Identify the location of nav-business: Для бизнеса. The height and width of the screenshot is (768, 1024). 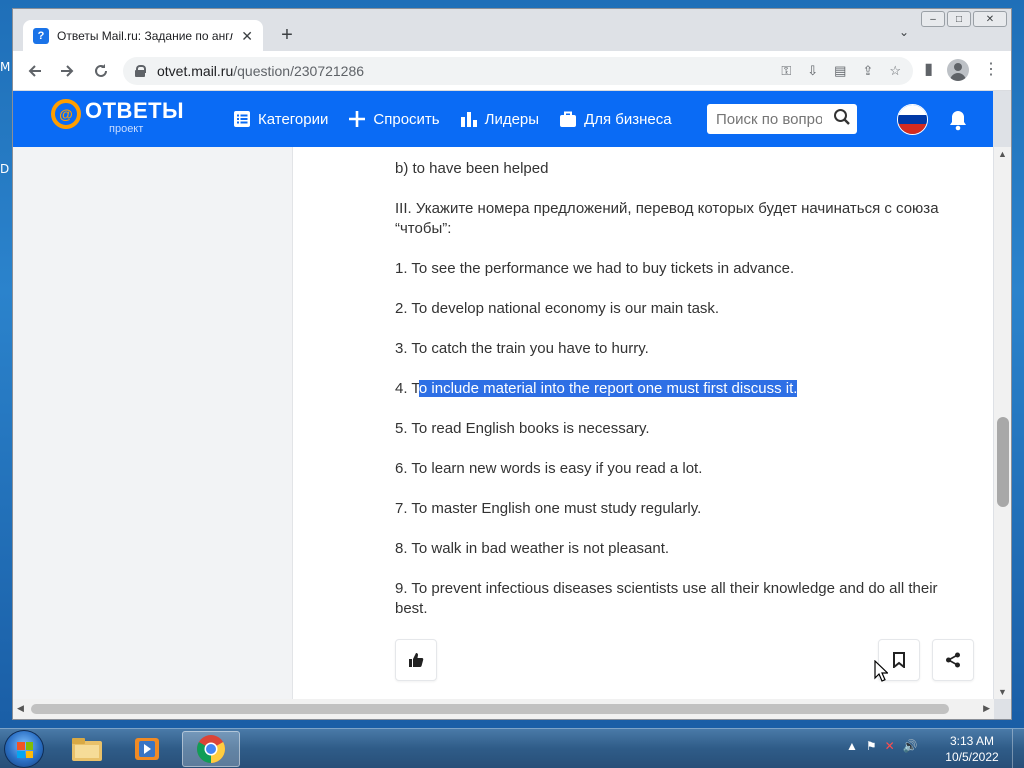
(615, 119).